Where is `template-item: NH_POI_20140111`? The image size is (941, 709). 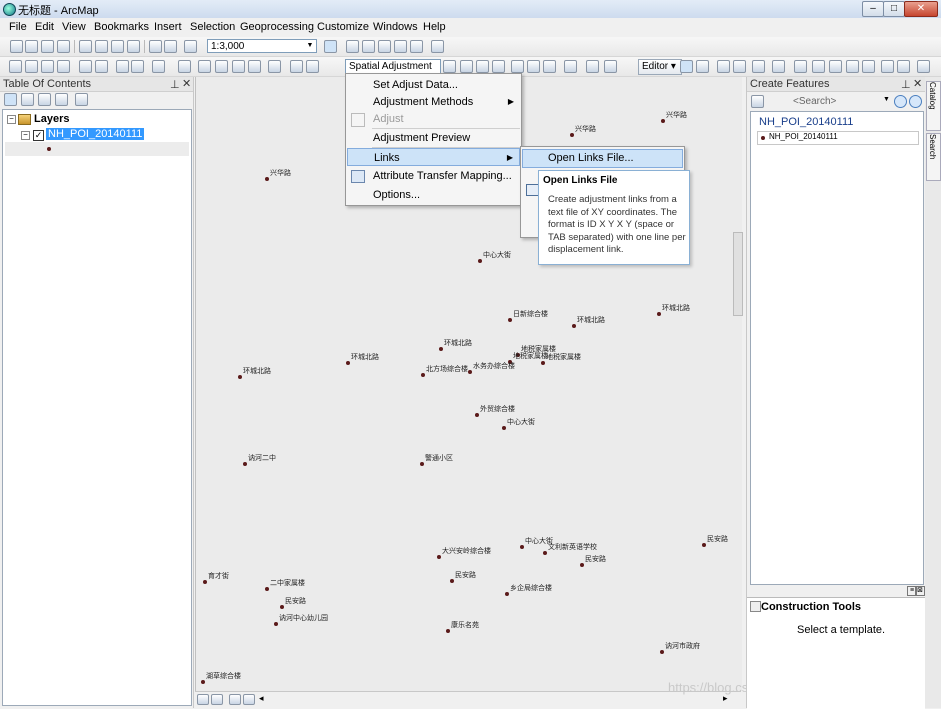
template-item: NH_POI_20140111 is located at coordinates (838, 138).